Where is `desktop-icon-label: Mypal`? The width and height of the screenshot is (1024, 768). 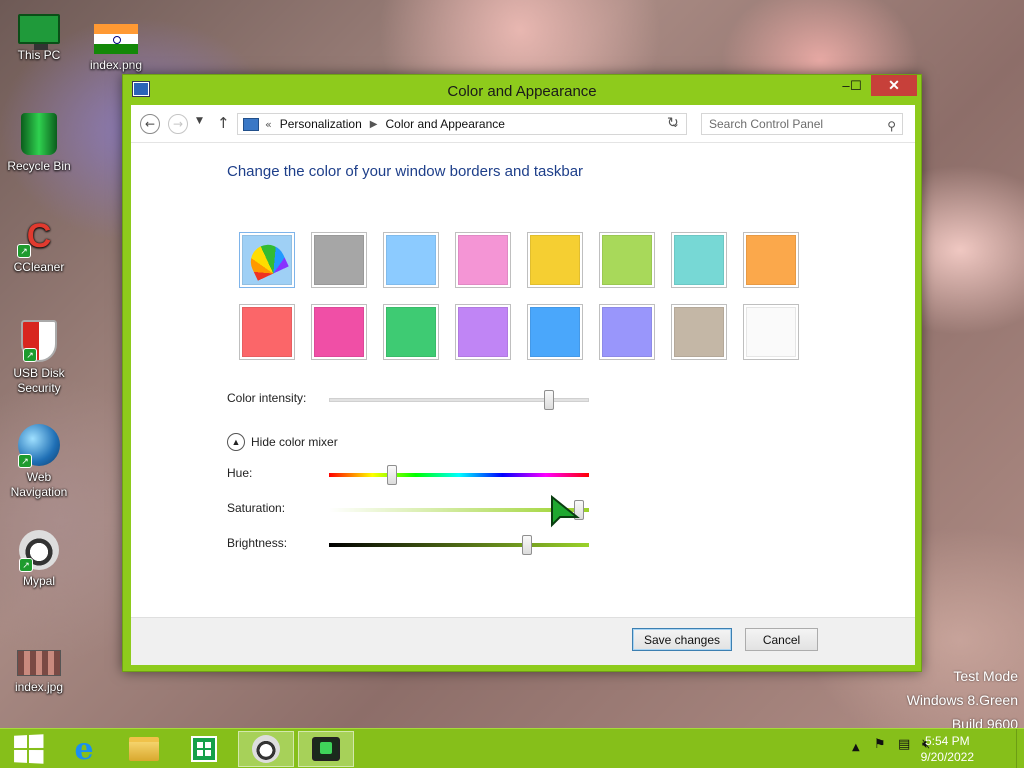
desktop-icon-label: Mypal is located at coordinates (38, 581).